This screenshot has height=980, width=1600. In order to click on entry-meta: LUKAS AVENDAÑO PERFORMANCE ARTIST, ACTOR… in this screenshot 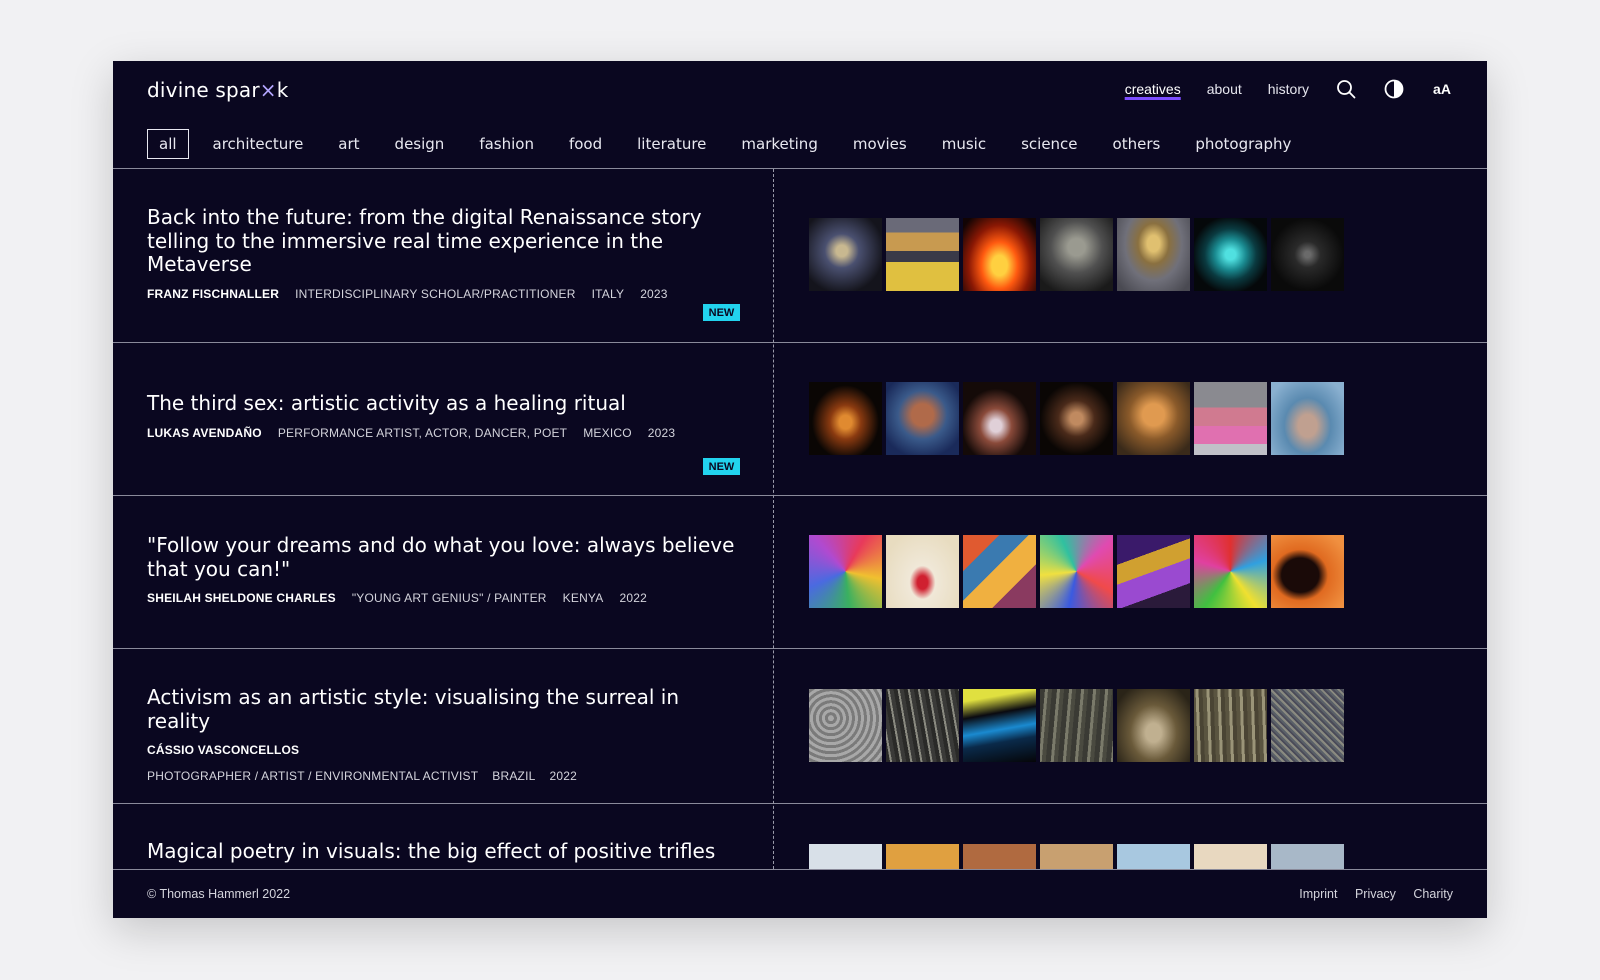, I will do `click(442, 433)`.